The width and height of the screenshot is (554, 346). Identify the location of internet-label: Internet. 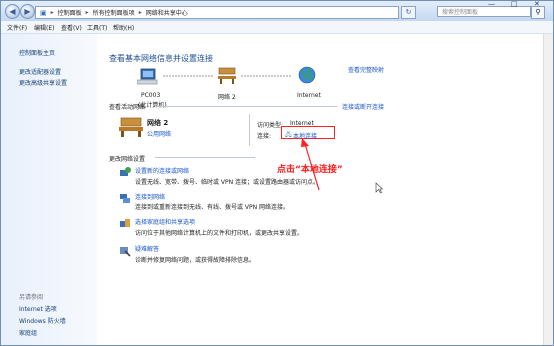
(309, 95).